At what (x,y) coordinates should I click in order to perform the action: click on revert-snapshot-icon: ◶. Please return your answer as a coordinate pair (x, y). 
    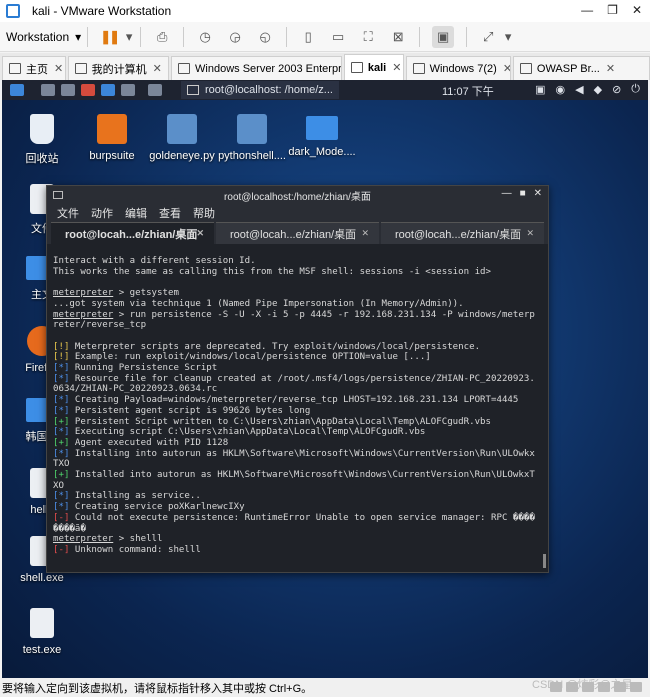
    Looking at the image, I should click on (235, 37).